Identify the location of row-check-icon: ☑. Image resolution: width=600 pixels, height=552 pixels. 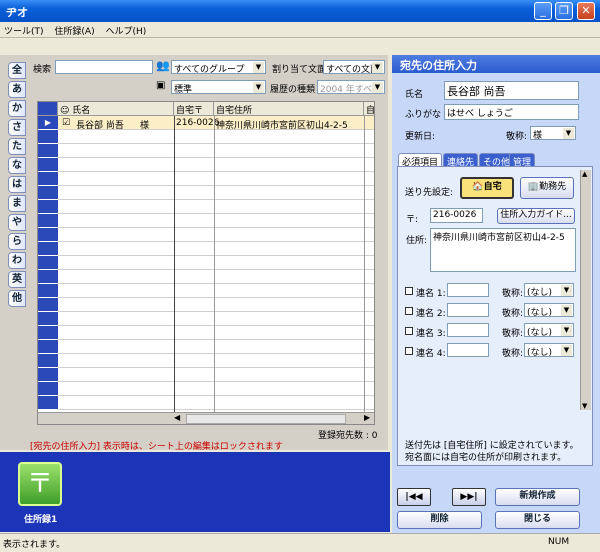
(66, 123).